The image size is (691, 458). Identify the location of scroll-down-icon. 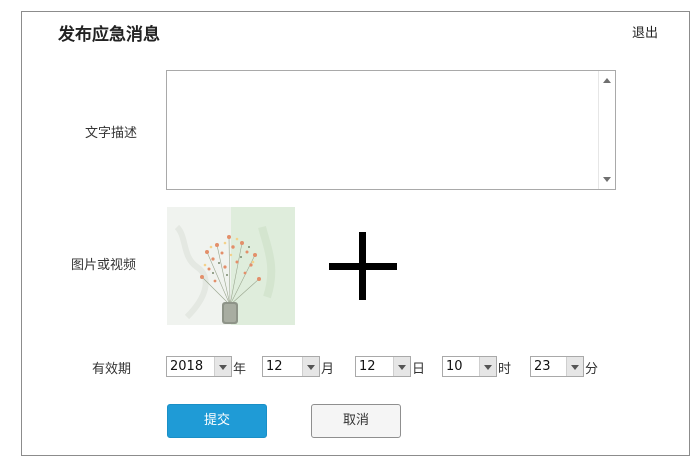
(607, 179).